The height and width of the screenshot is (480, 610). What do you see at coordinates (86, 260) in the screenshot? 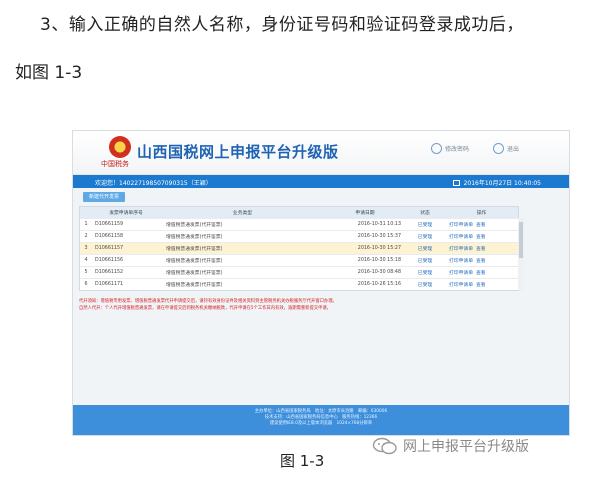
I see `row-index: 4` at bounding box center [86, 260].